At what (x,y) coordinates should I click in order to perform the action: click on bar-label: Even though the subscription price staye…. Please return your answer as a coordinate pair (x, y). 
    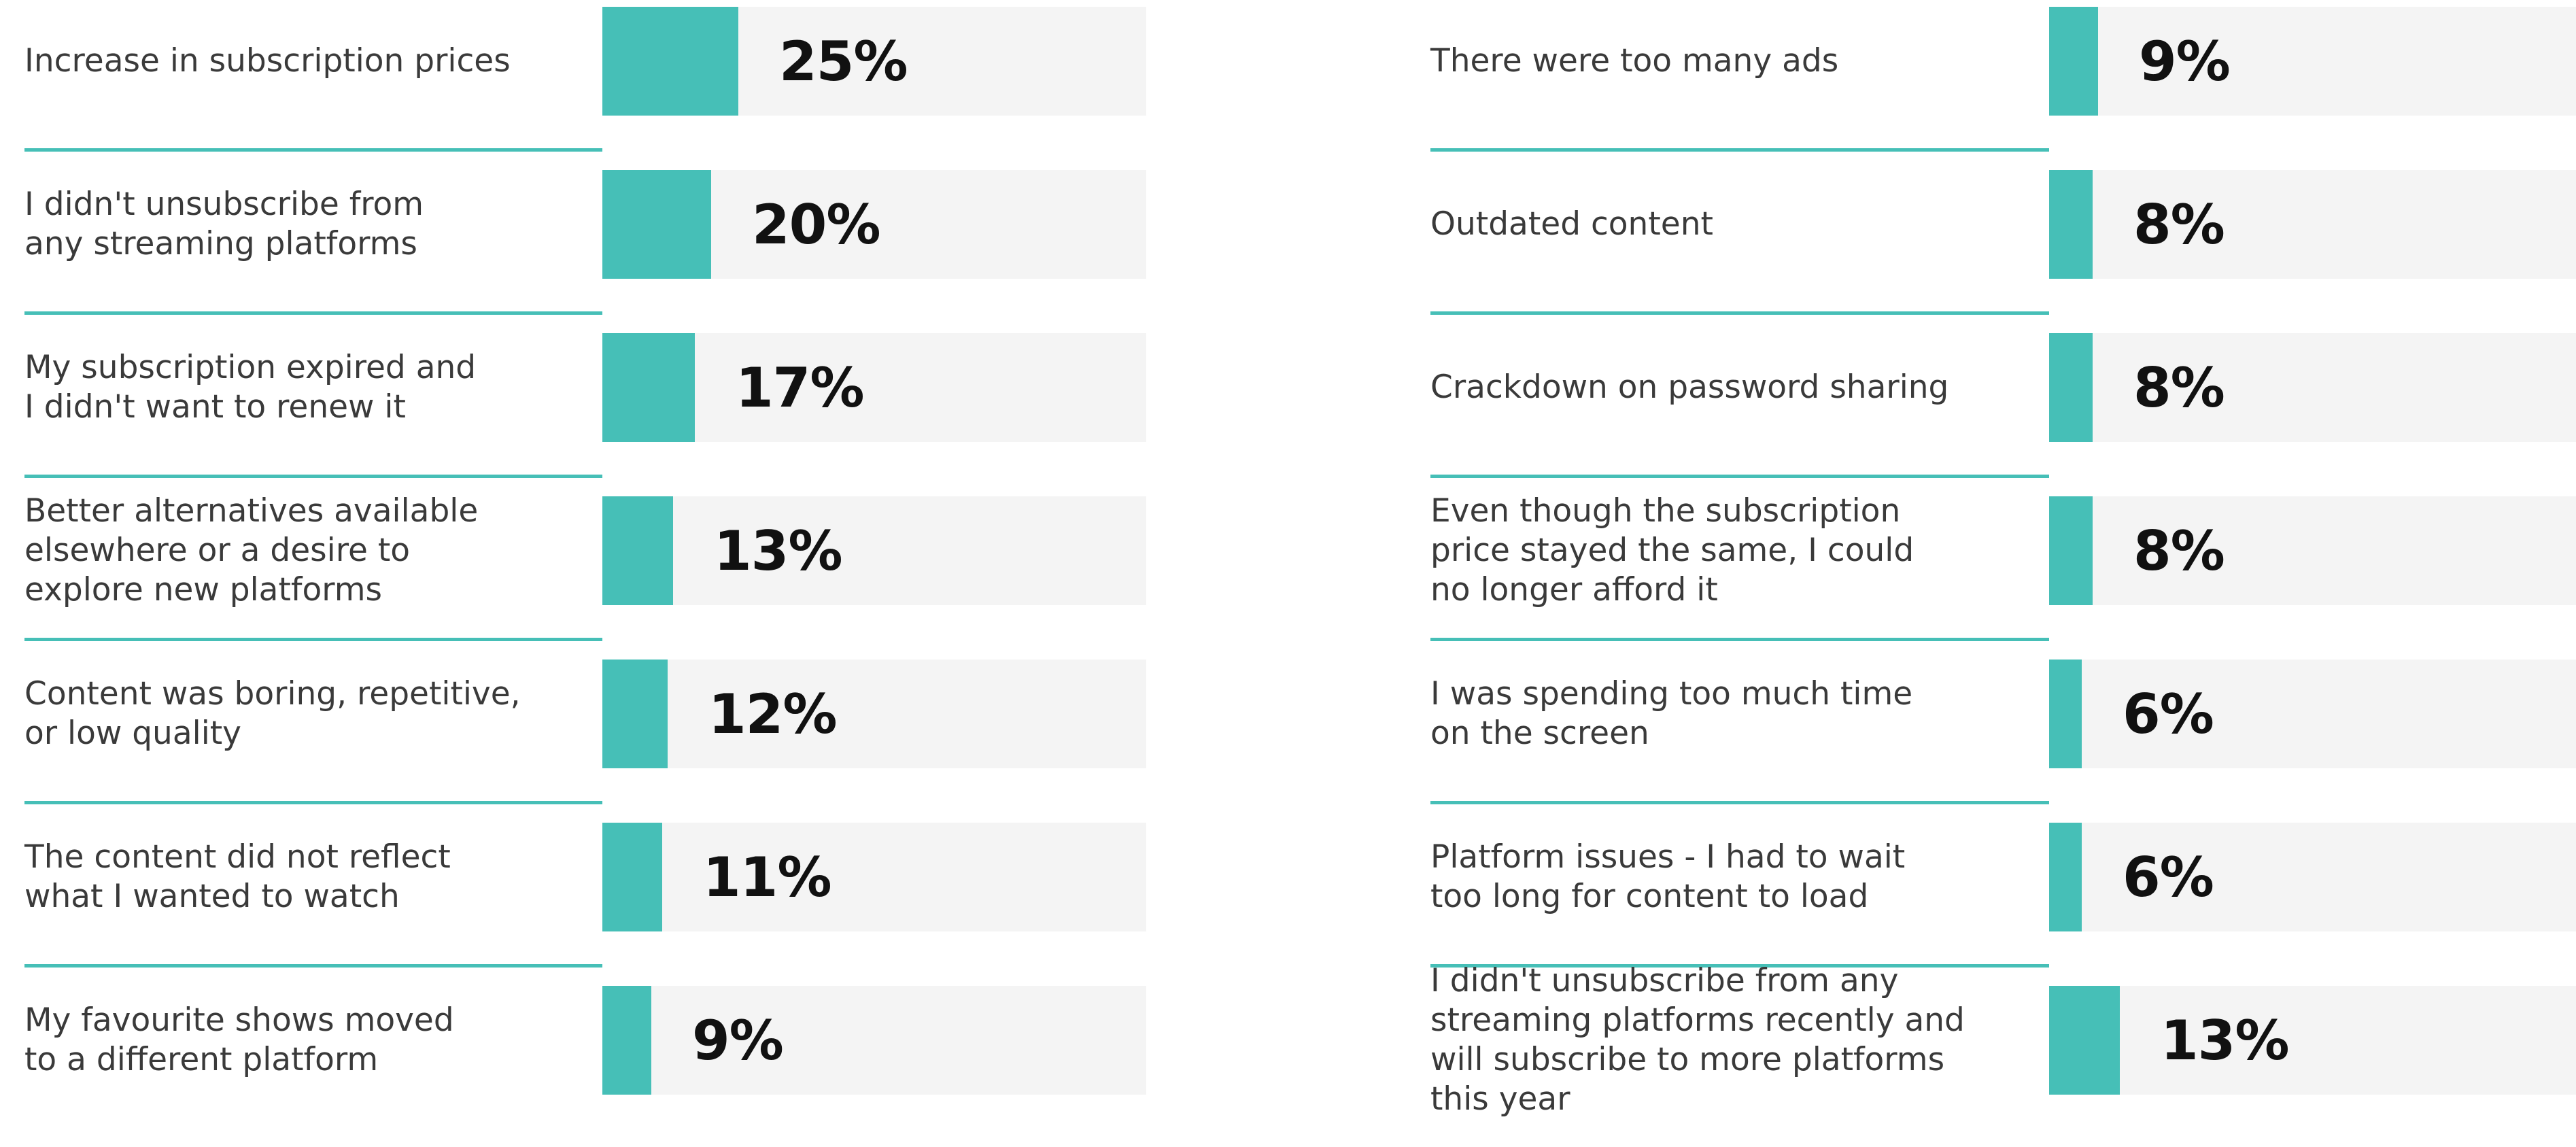
    Looking at the image, I should click on (1672, 550).